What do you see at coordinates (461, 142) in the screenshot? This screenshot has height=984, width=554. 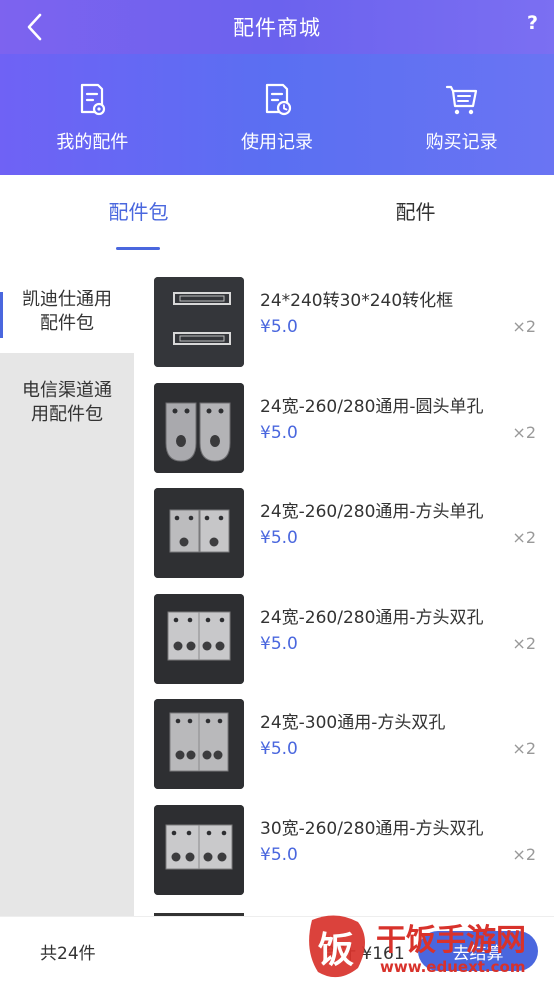 I see `nav-label: 购买记录` at bounding box center [461, 142].